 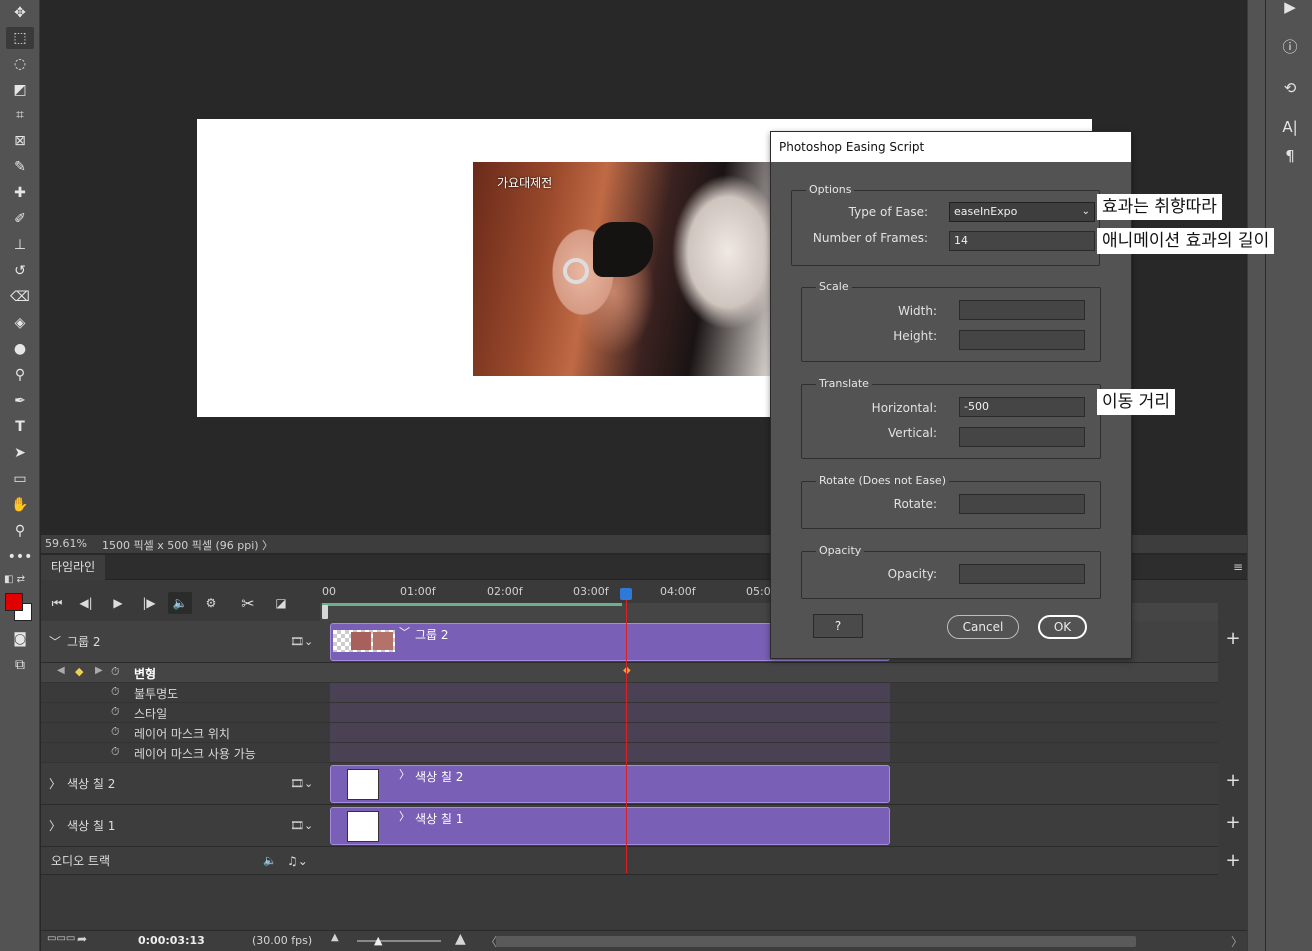 I want to click on zoom-slider-thumb: ▲, so click(x=378, y=940).